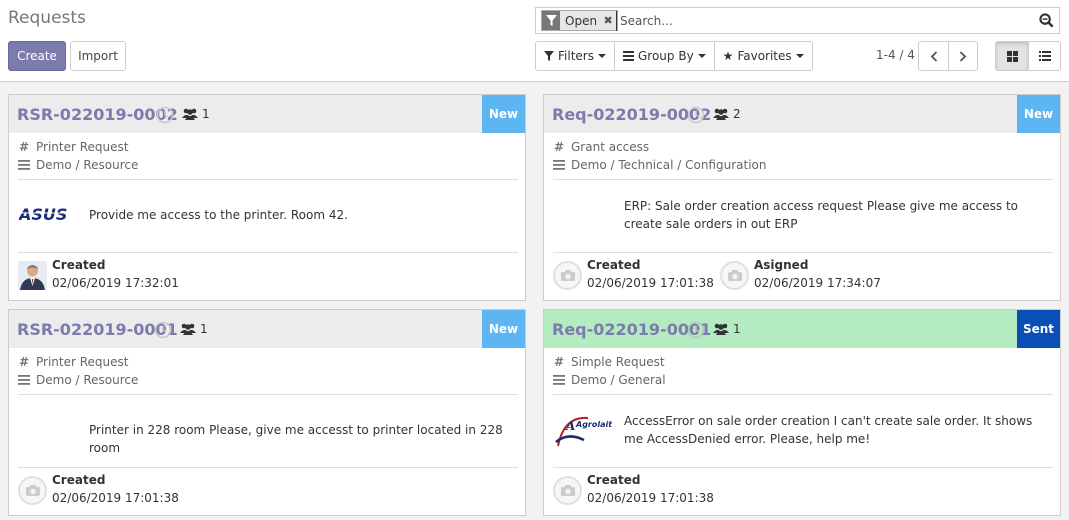 This screenshot has height=520, width=1069. What do you see at coordinates (1038, 329) in the screenshot?
I see `stage-badge: Sent` at bounding box center [1038, 329].